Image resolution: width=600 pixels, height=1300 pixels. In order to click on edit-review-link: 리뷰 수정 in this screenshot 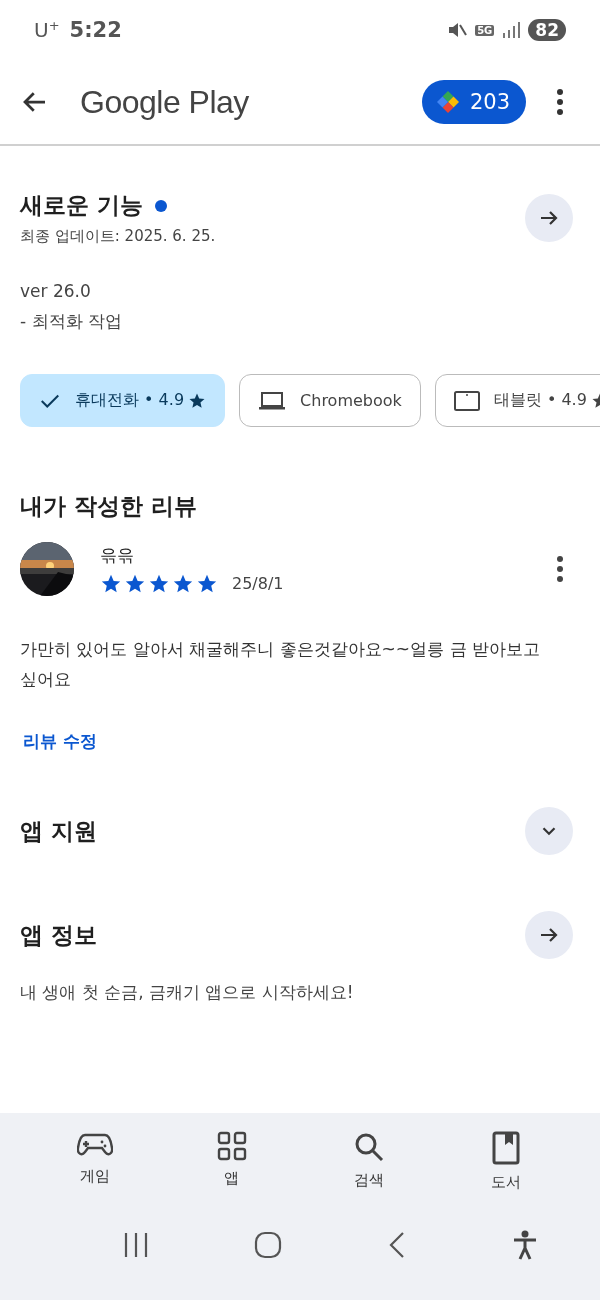, I will do `click(300, 741)`.